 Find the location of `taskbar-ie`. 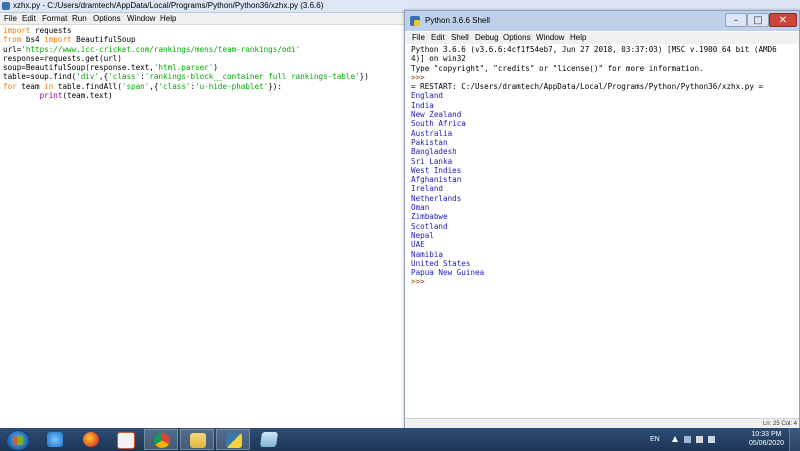

taskbar-ie is located at coordinates (55, 439).